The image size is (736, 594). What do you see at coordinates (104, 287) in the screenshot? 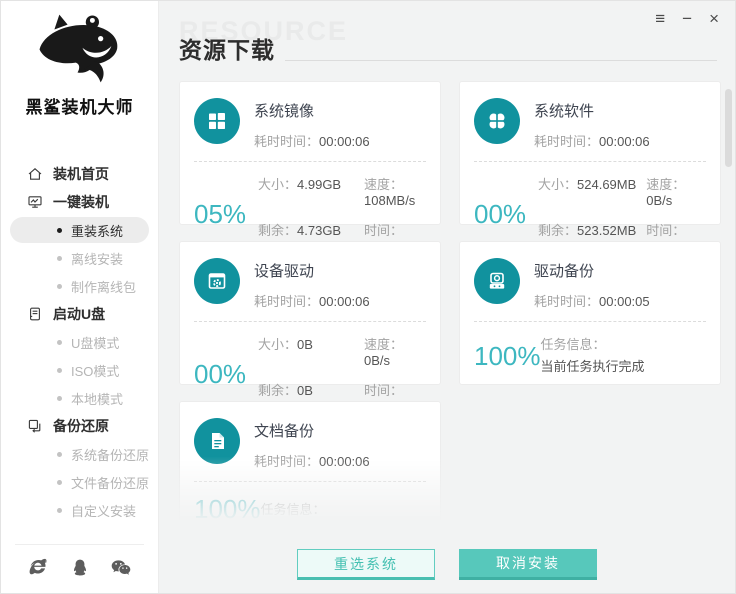
I see `sidebar-item-label: 制作离线包` at bounding box center [104, 287].